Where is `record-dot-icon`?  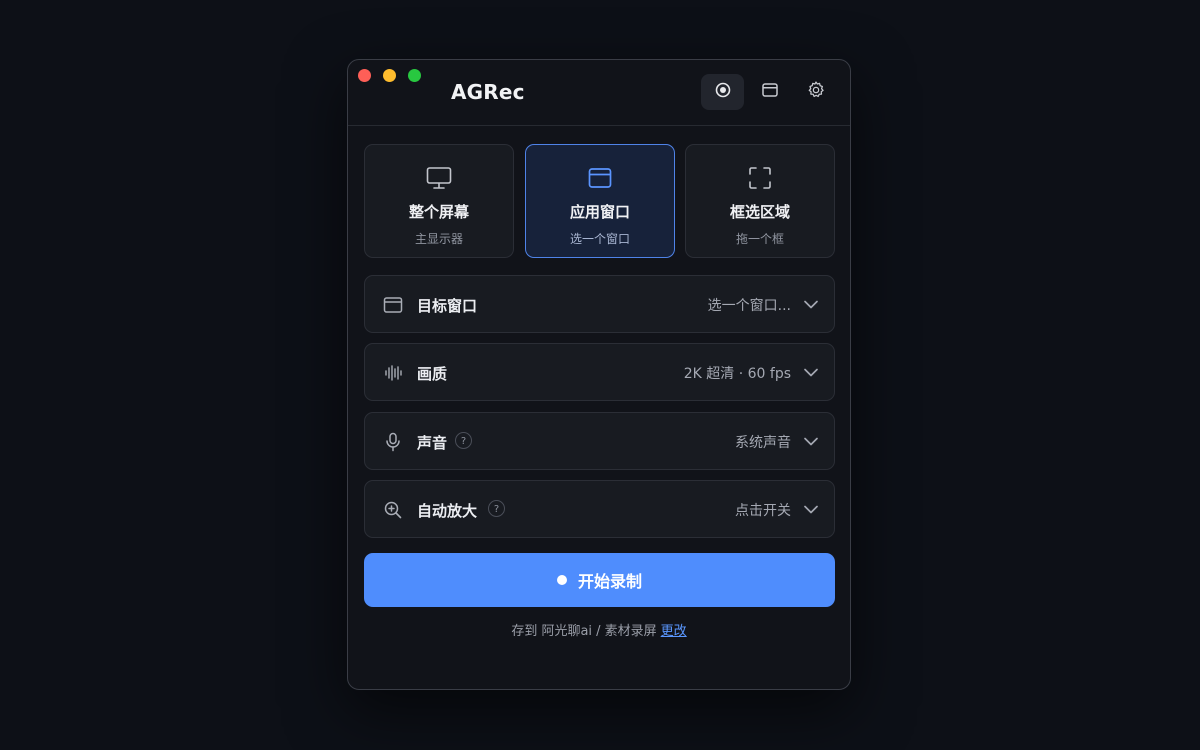
record-dot-icon is located at coordinates (561, 580).